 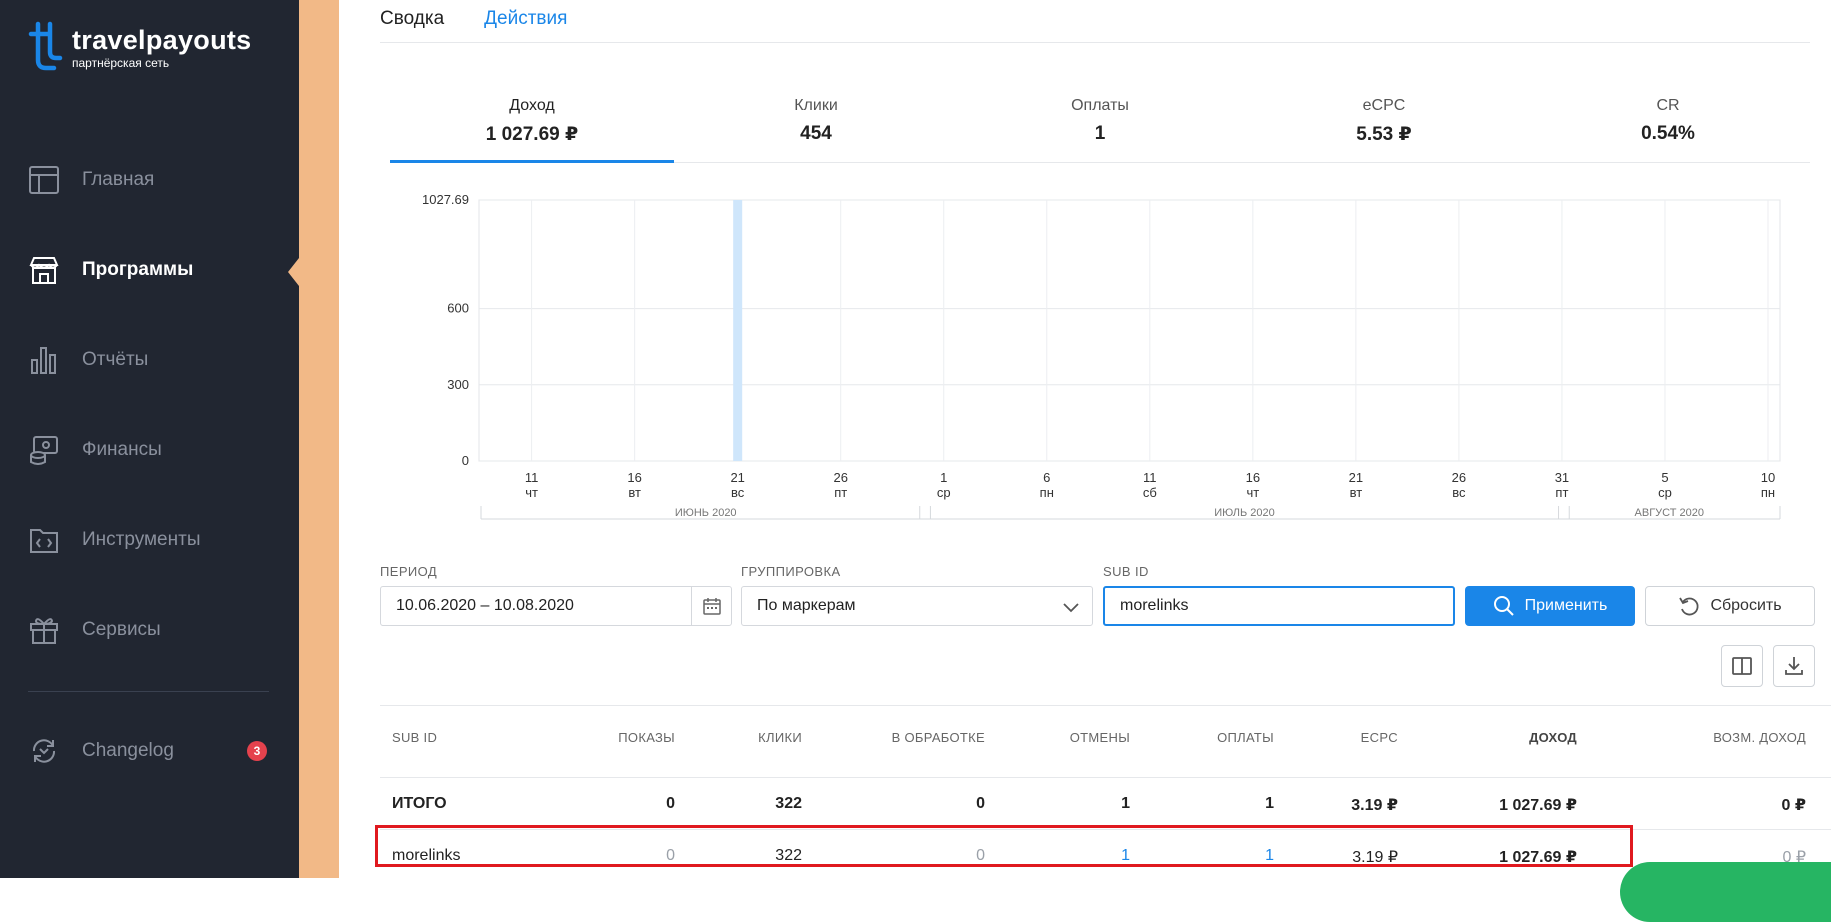 I want to click on sidebar-item-finance: Финансы, so click(x=95, y=450).